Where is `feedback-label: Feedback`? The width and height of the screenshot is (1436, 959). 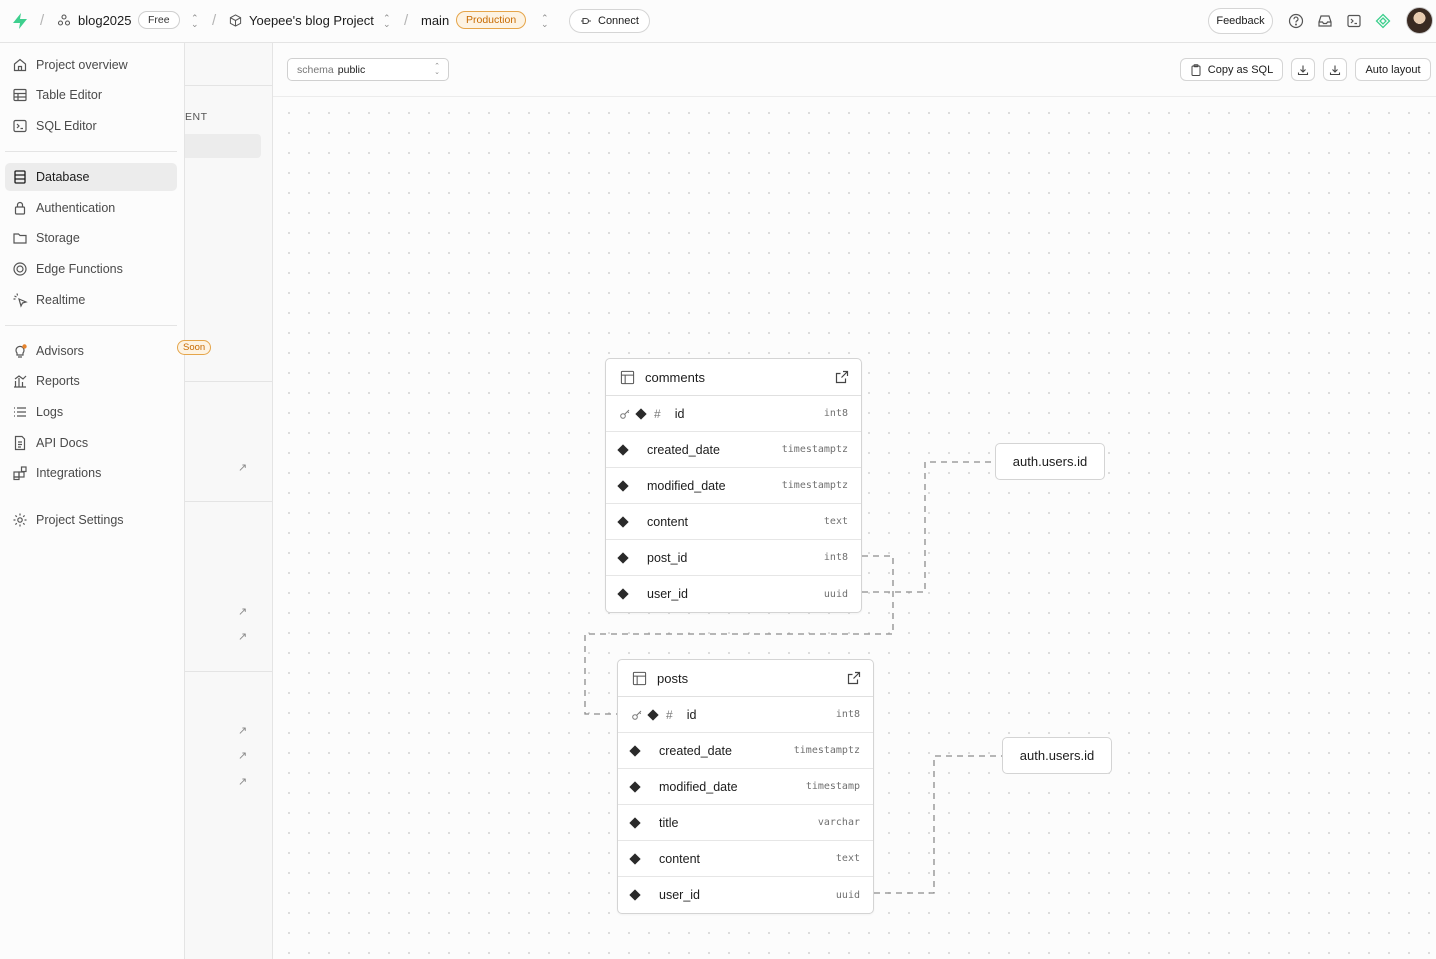
feedback-label: Feedback is located at coordinates (1240, 21).